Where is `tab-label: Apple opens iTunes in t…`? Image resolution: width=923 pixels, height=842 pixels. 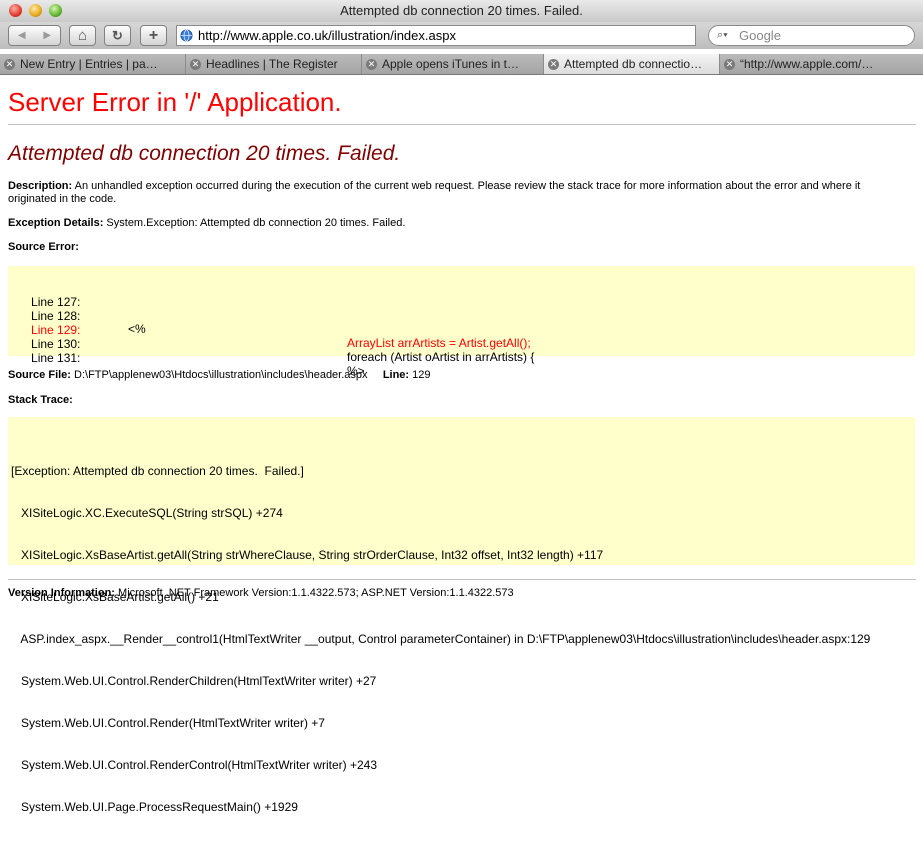
tab-label: Apple opens iTunes in t… is located at coordinates (450, 64).